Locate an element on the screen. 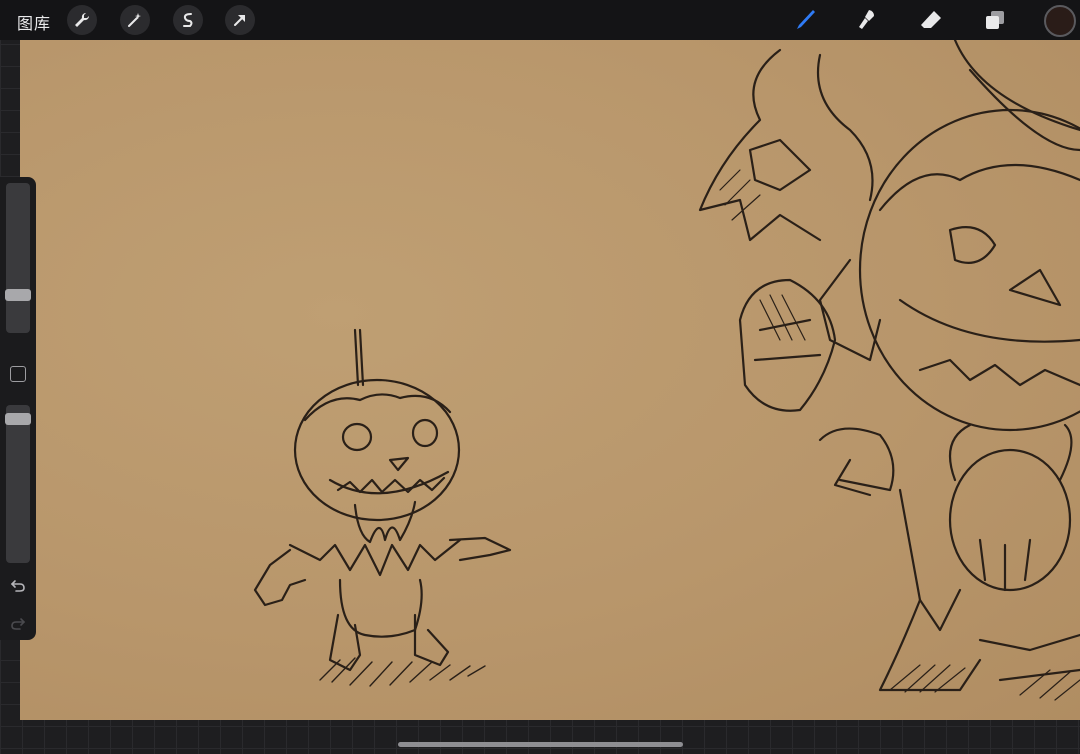 The image size is (1080, 754). left-sidebar is located at coordinates (18, 408).